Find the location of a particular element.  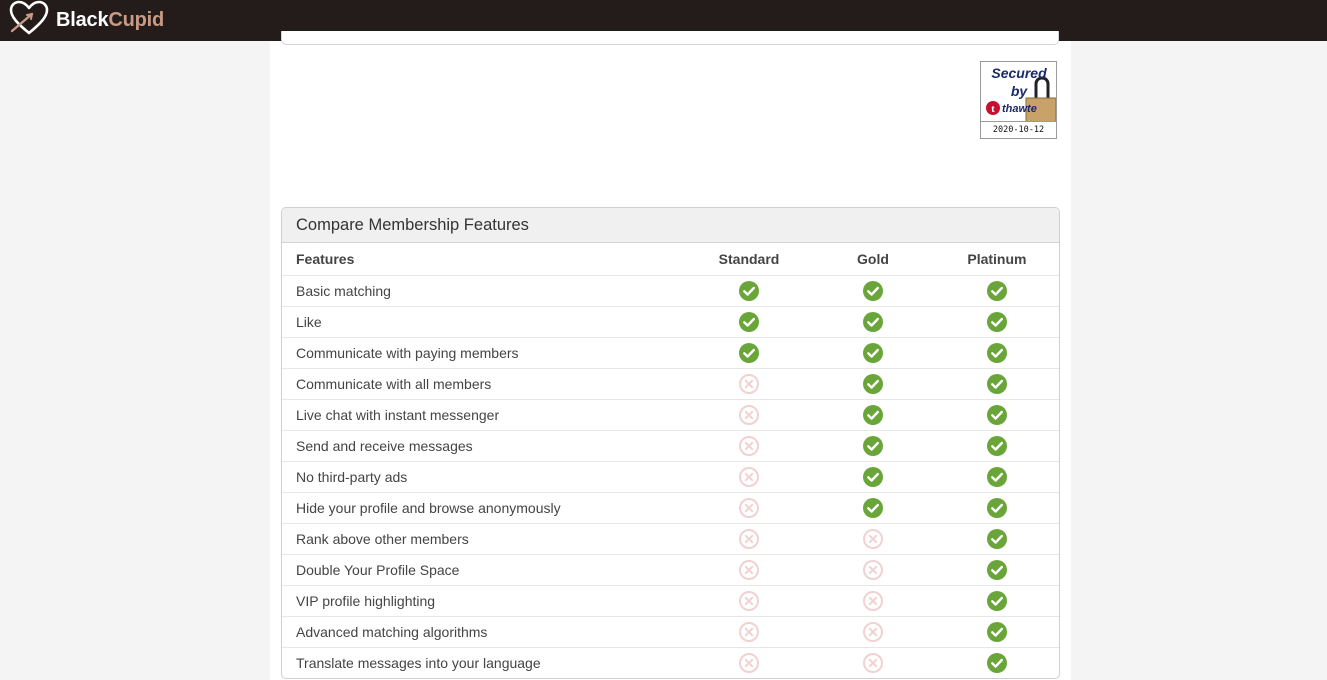

feature-name: Advanced matching algorithms is located at coordinates (484, 632).